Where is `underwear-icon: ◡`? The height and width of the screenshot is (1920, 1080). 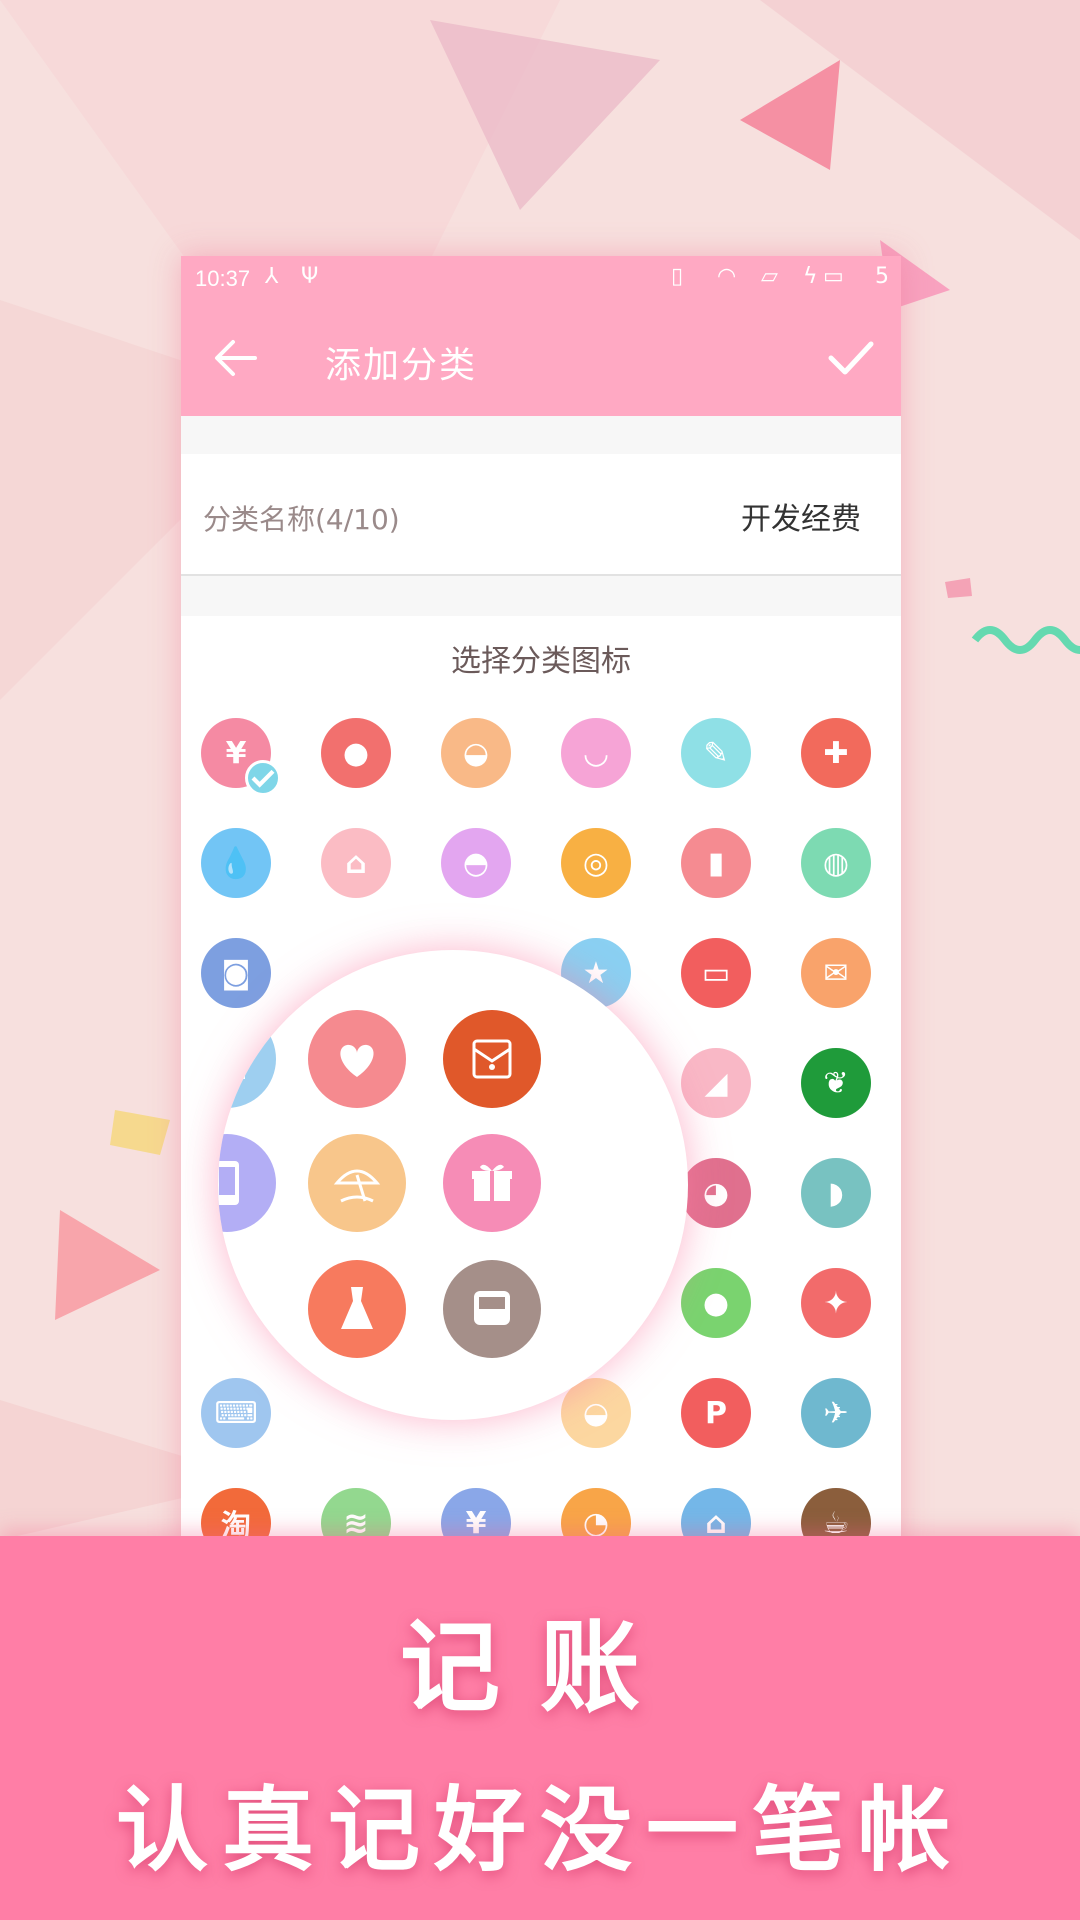
underwear-icon: ◡ is located at coordinates (596, 753).